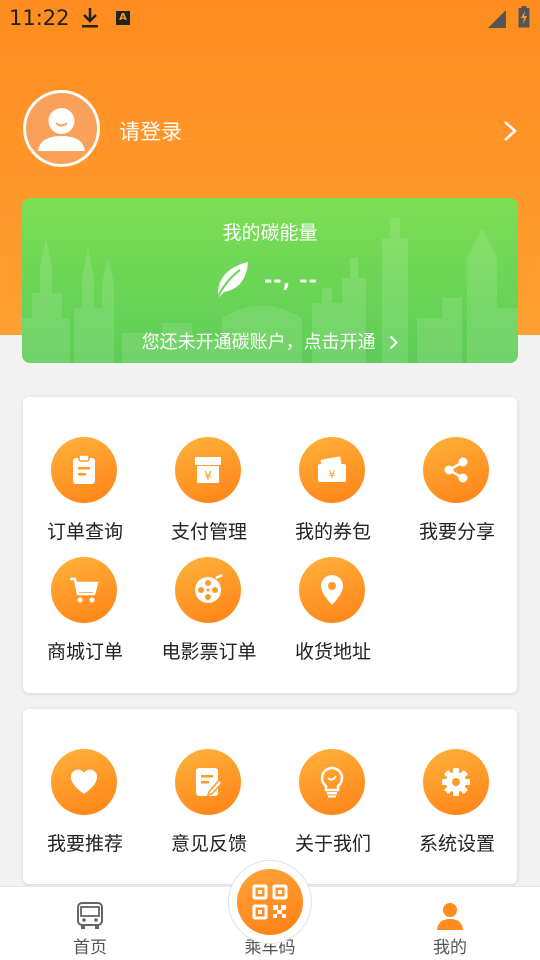 The image size is (540, 960). I want to click on ride-code-circle, so click(270, 902).